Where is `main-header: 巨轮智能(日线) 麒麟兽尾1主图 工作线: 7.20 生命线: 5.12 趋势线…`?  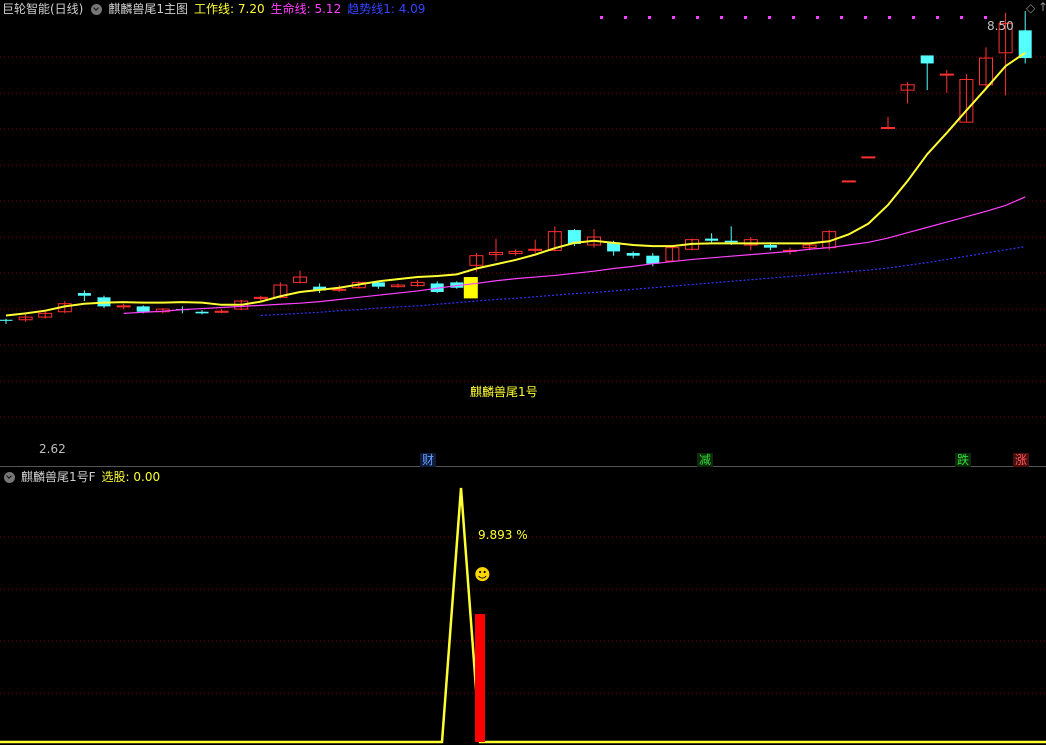
main-header: 巨轮智能(日线) 麒麟兽尾1主图 工作线: 7.20 生命线: 5.12 趋势线… is located at coordinates (212, 9).